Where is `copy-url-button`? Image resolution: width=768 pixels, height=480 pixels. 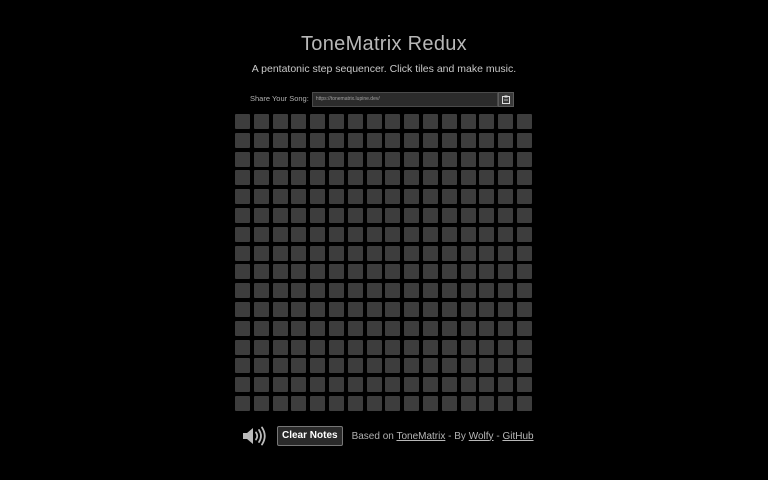
copy-url-button is located at coordinates (505, 99).